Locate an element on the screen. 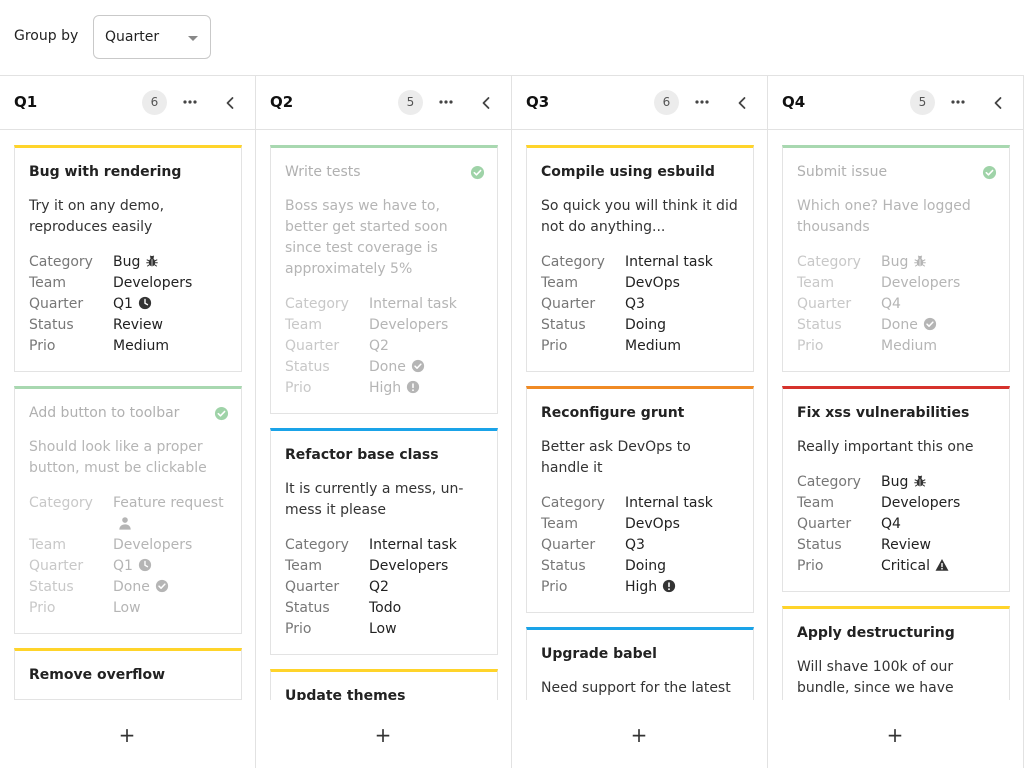 The width and height of the screenshot is (1024, 768). property-value: Q2 is located at coordinates (426, 587).